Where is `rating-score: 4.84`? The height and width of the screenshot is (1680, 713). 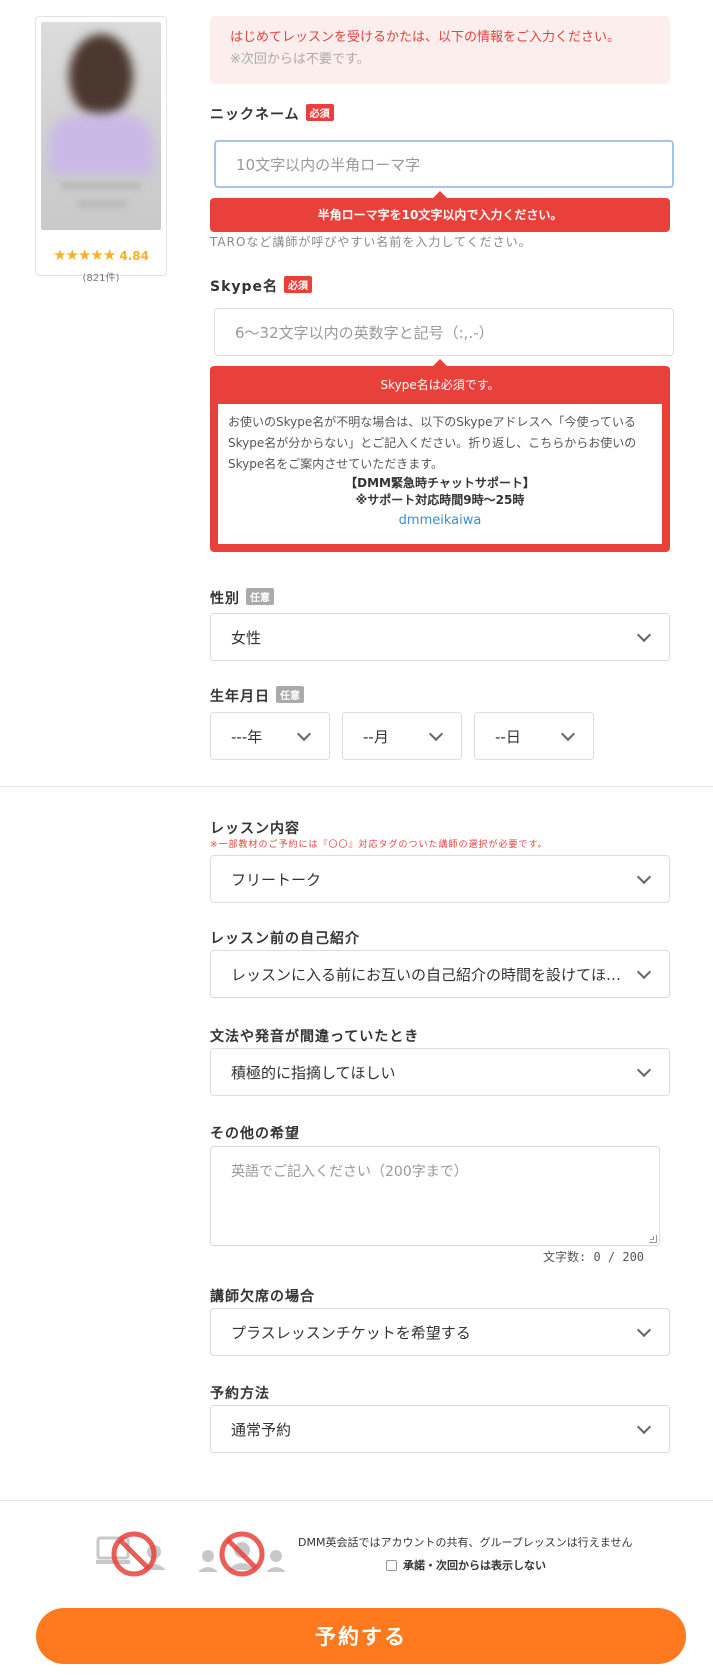 rating-score: 4.84 is located at coordinates (134, 256).